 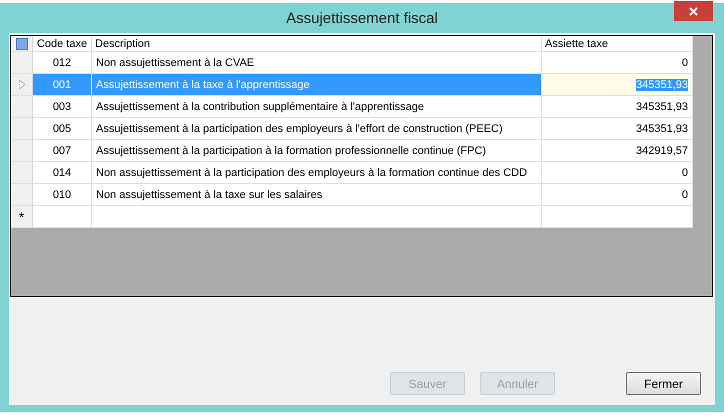 I want to click on close-icon, so click(x=693, y=11).